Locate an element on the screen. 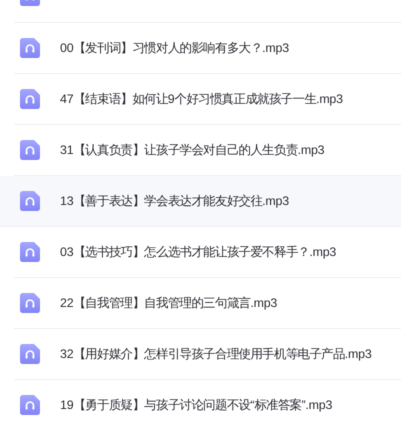  file-row: 03【选书技巧】怎么选书才能让孩子爱不释手？.mp3 is located at coordinates (207, 252).